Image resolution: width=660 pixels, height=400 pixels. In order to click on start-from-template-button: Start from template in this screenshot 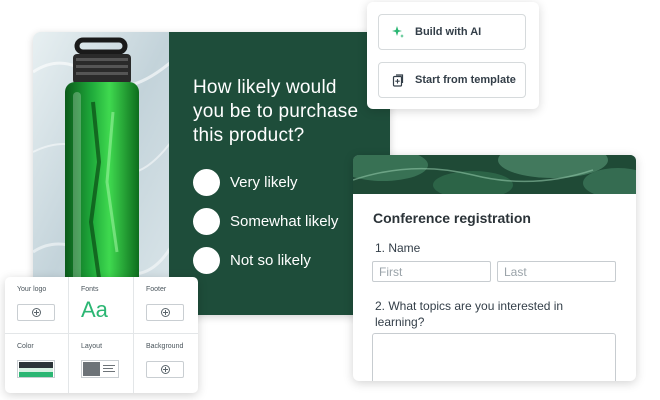, I will do `click(452, 80)`.